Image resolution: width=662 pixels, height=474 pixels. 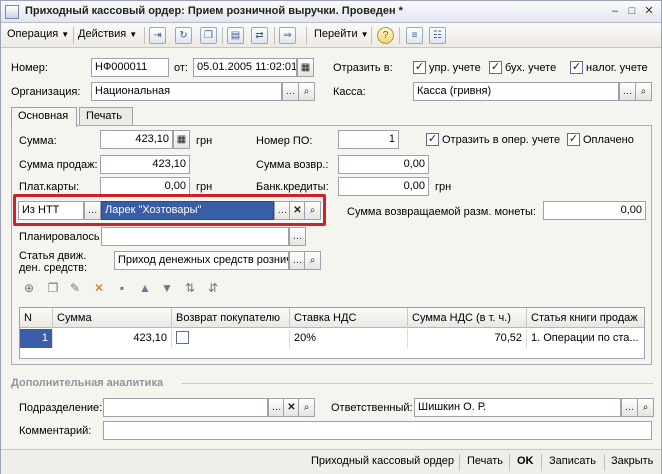 What do you see at coordinates (112, 318) in the screenshot?
I see `column-header: Сумма` at bounding box center [112, 318].